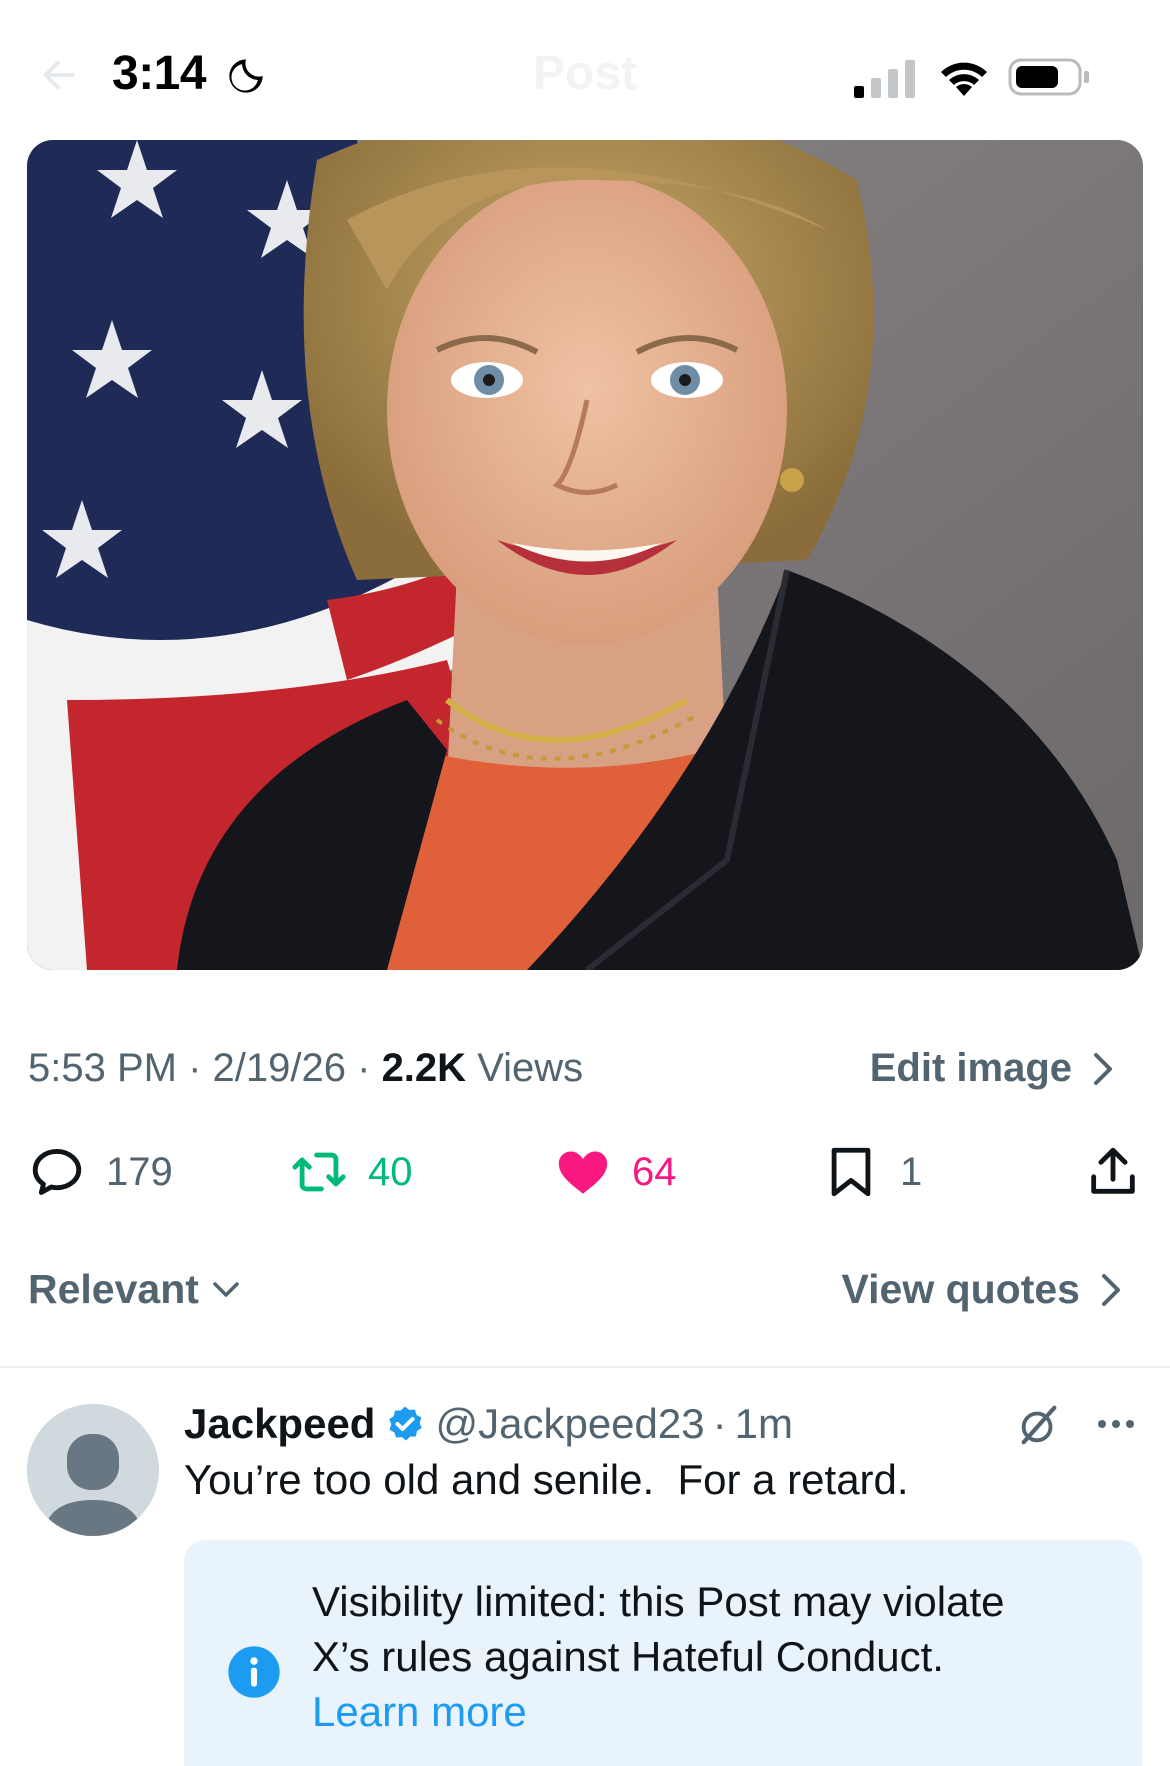  I want to click on post-date: 2/19/26, so click(279, 1068).